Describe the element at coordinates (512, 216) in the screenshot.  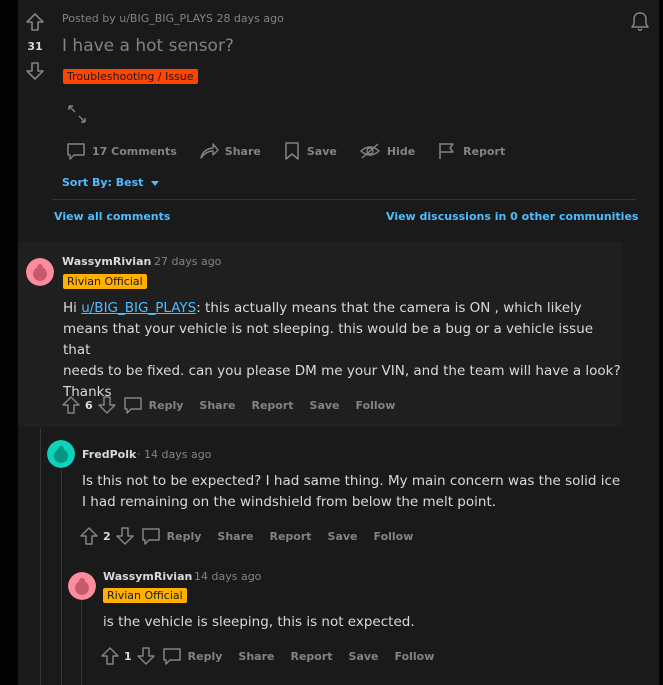
I see `view-discussions-link: View discussions in 0 other communities` at that location.